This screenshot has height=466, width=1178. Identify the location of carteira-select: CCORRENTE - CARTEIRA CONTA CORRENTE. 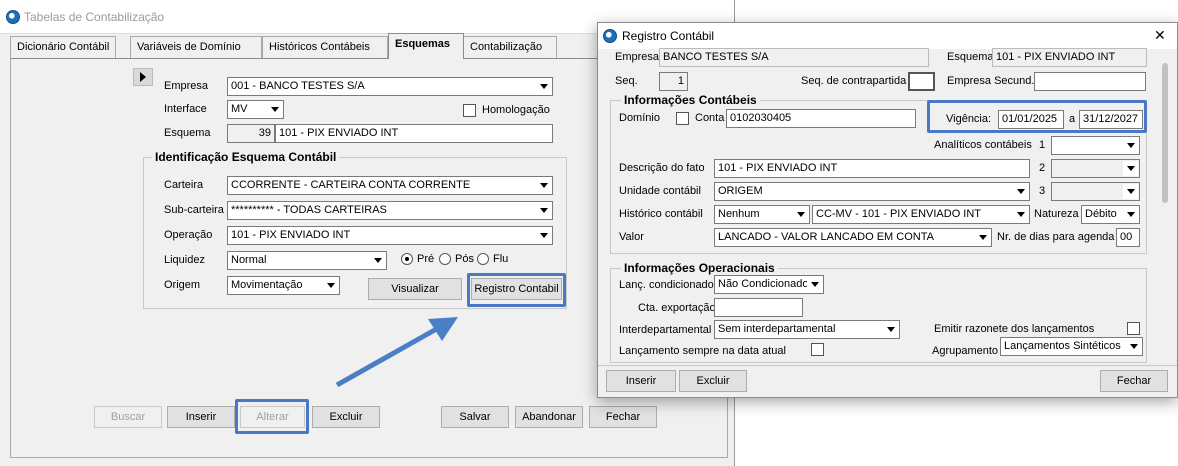
(390, 185).